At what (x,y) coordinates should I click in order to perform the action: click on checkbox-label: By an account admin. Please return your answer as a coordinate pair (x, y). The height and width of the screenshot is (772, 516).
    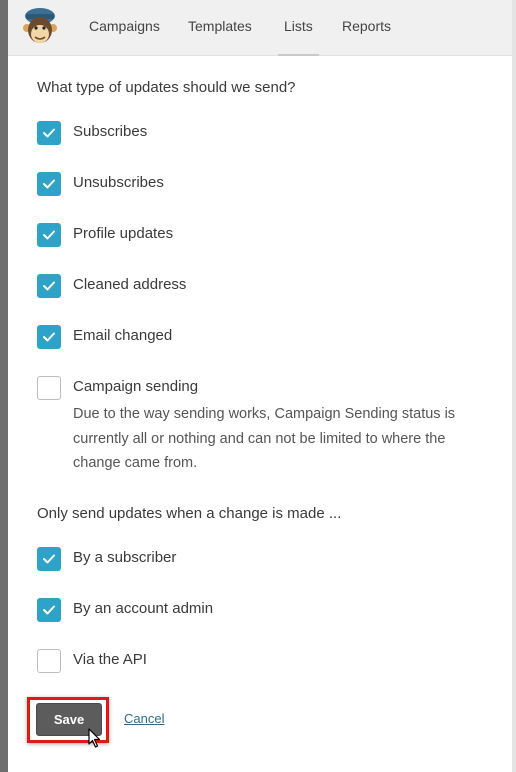
    Looking at the image, I should click on (143, 608).